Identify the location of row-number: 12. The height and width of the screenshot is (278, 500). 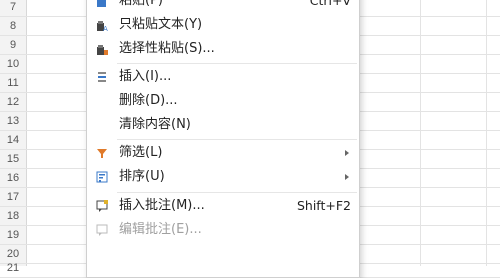
(13, 102).